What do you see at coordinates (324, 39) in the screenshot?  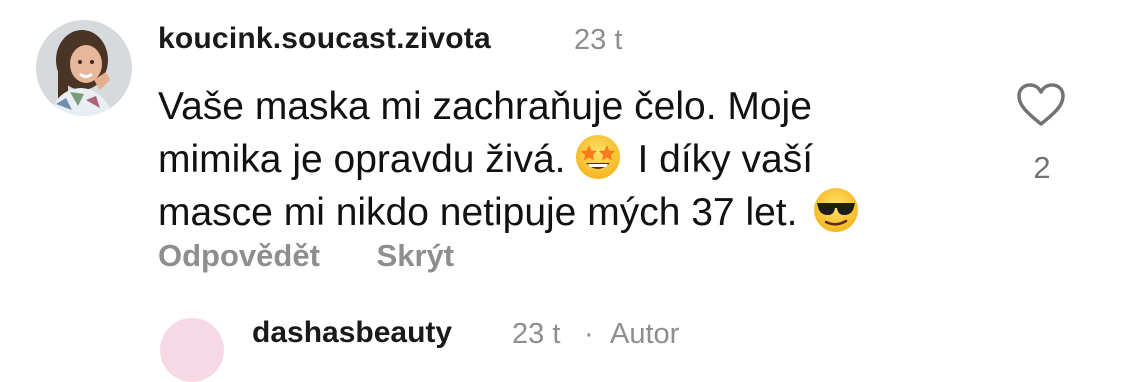 I see `comment-username: koucink.soucast.zivota` at bounding box center [324, 39].